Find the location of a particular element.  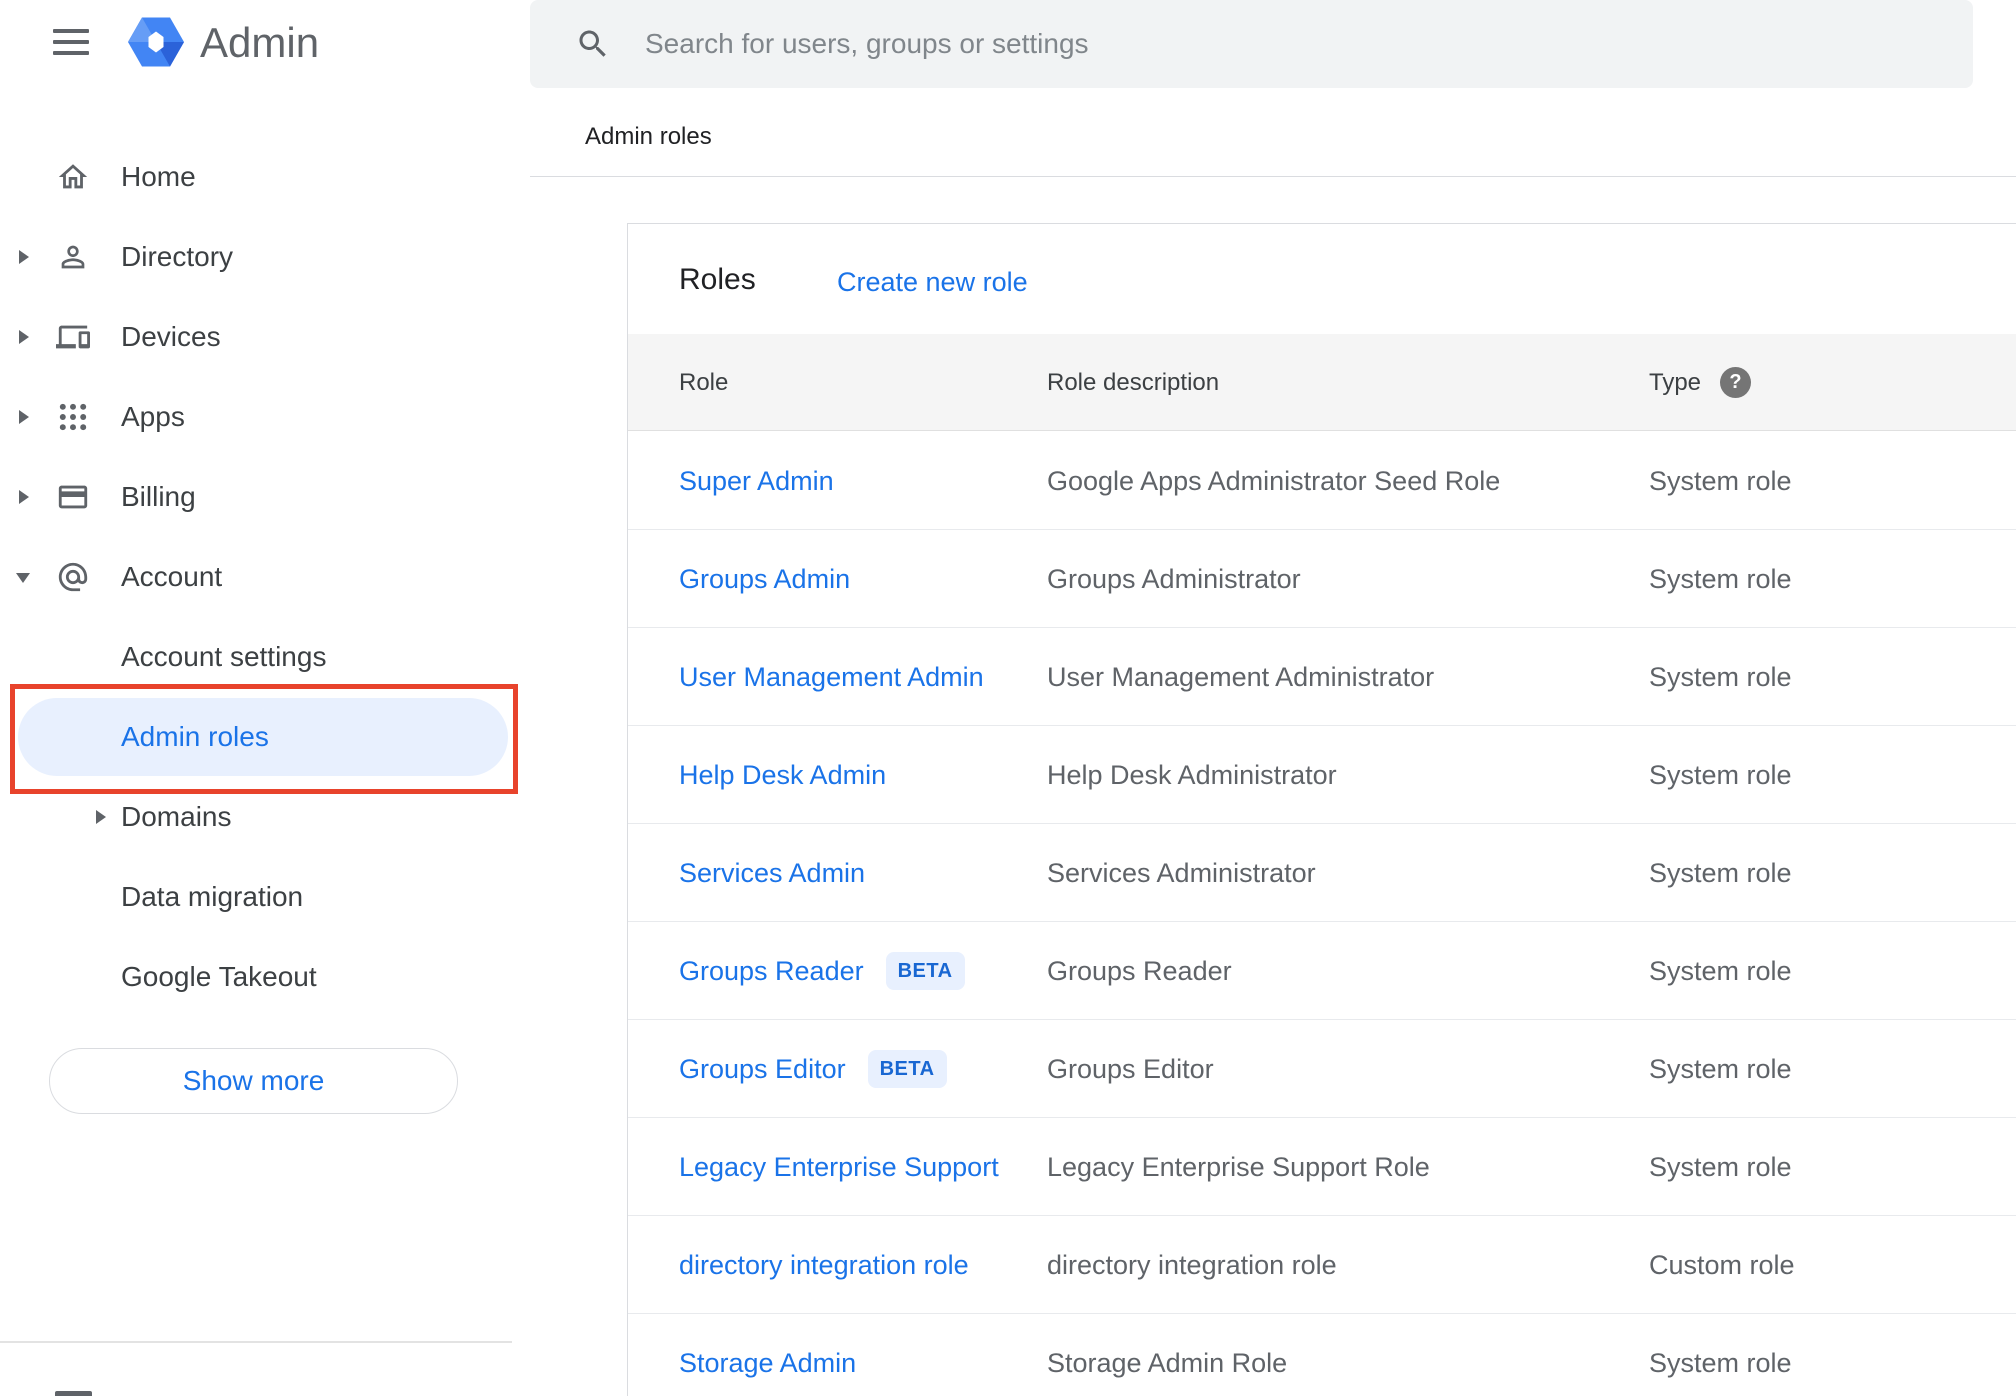

role-link: Super Admin is located at coordinates (756, 481).